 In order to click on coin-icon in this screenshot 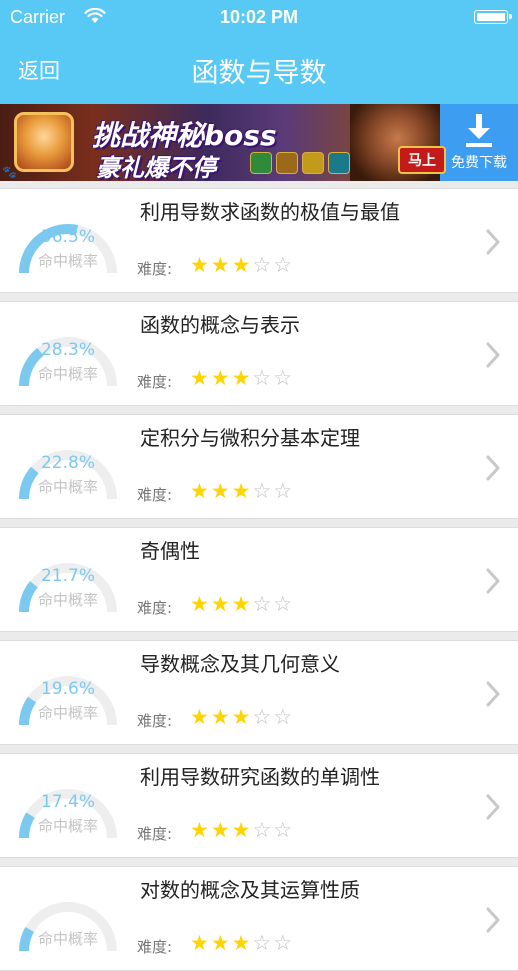, I will do `click(313, 163)`.